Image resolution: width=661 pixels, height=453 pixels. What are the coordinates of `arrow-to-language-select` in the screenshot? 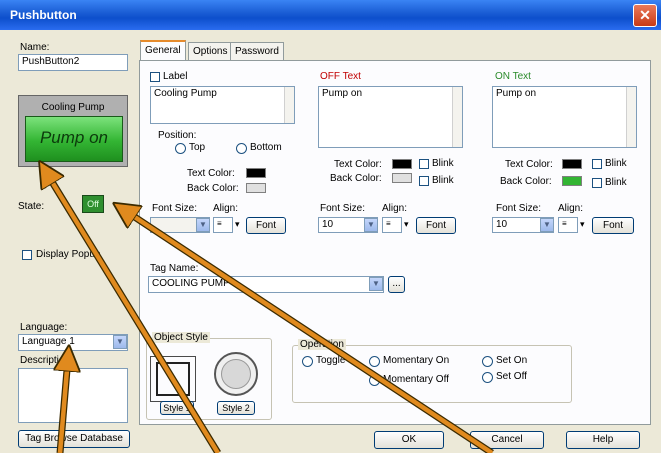 It's located at (64, 405).